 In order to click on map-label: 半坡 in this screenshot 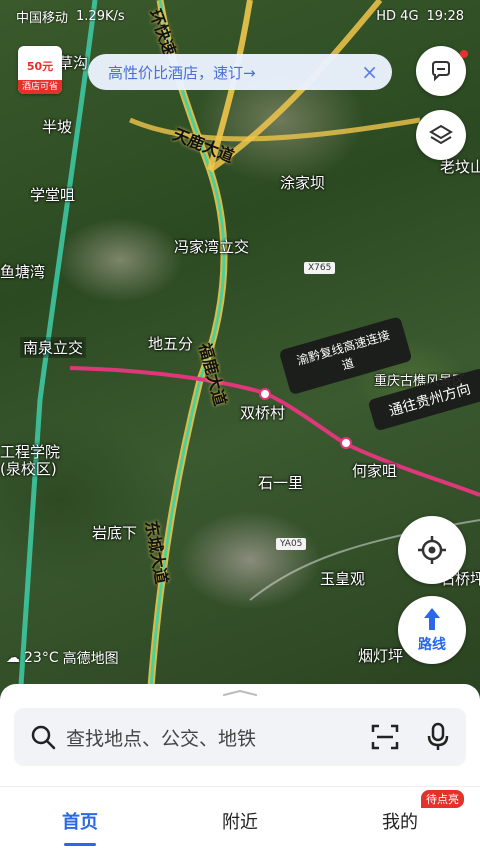, I will do `click(57, 126)`.